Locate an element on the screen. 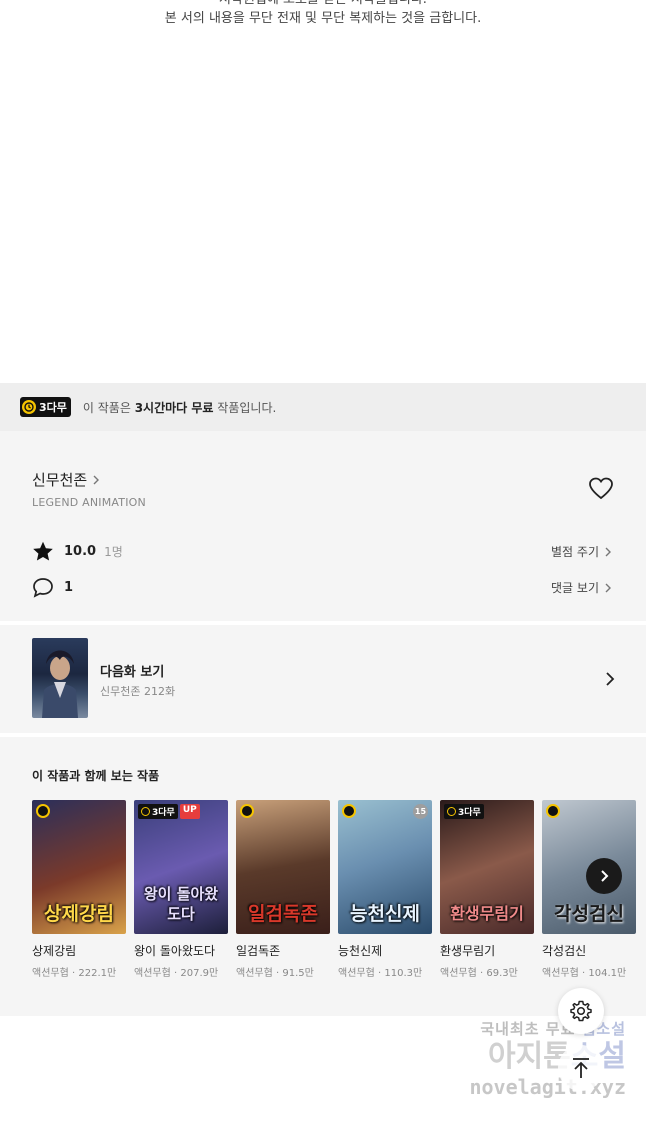 This screenshot has height=1132, width=646. copyright-line-1: 저작권법에 보호를 받는 저작물입니다. is located at coordinates (323, 4).